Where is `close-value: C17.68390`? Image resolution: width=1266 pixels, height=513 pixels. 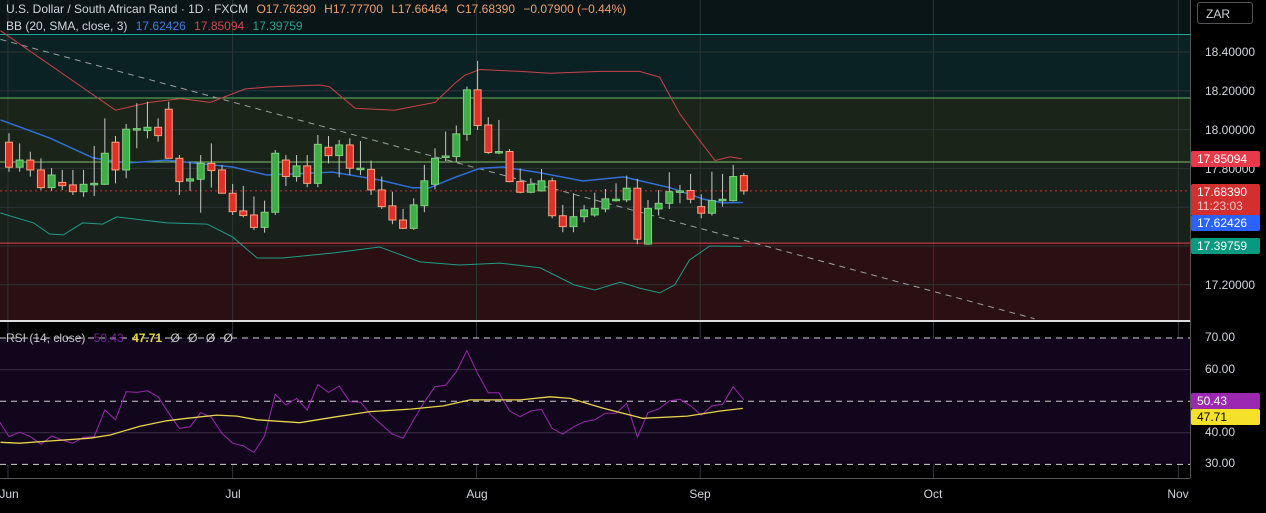 close-value: C17.68390 is located at coordinates (486, 9).